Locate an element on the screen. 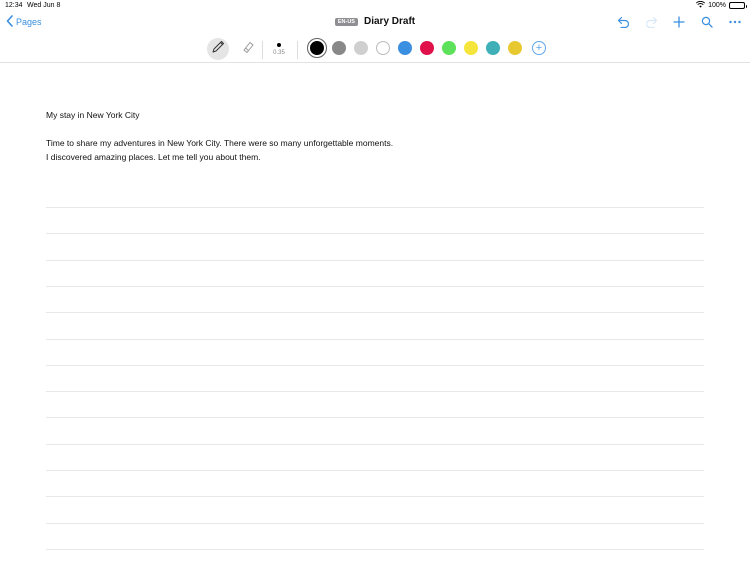 The image size is (750, 562). wifi-icon is located at coordinates (701, 5).